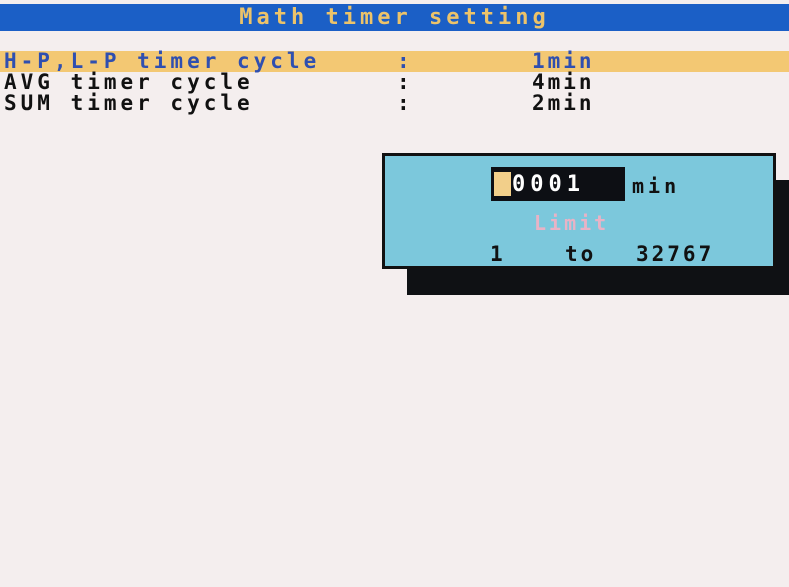 The image size is (789, 587). I want to click on timer-value-input: 0001, so click(558, 184).